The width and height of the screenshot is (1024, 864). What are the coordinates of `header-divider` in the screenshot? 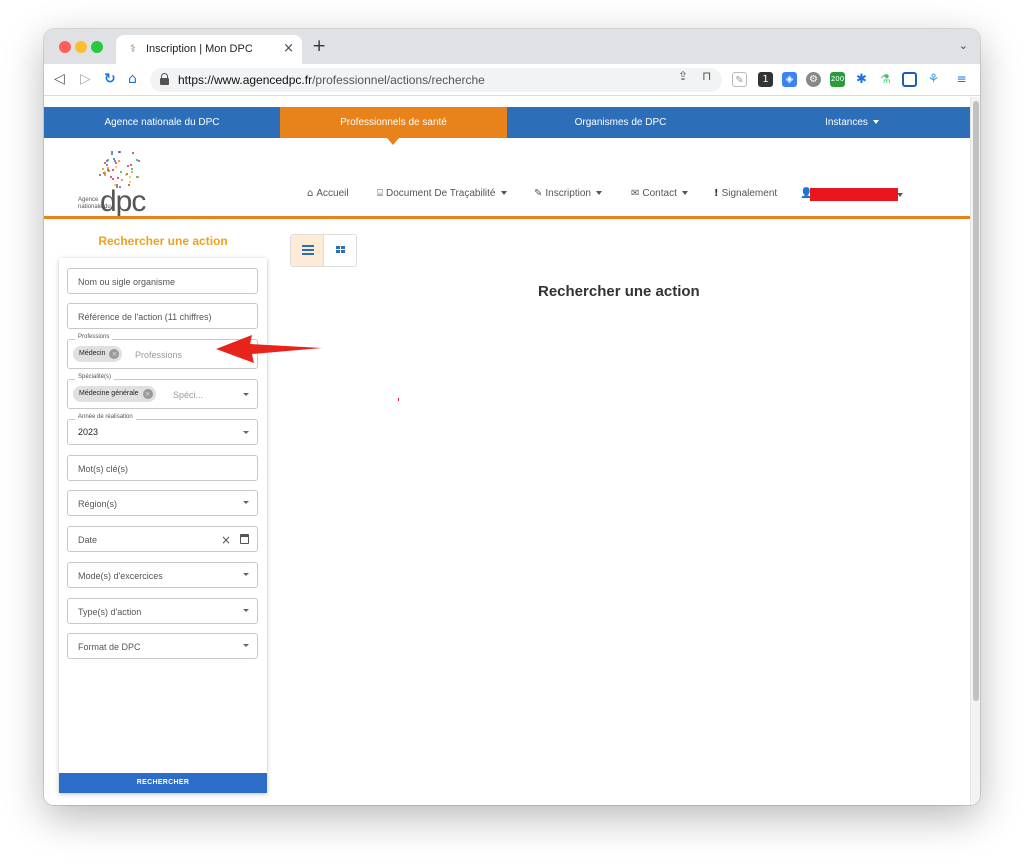 It's located at (507, 217).